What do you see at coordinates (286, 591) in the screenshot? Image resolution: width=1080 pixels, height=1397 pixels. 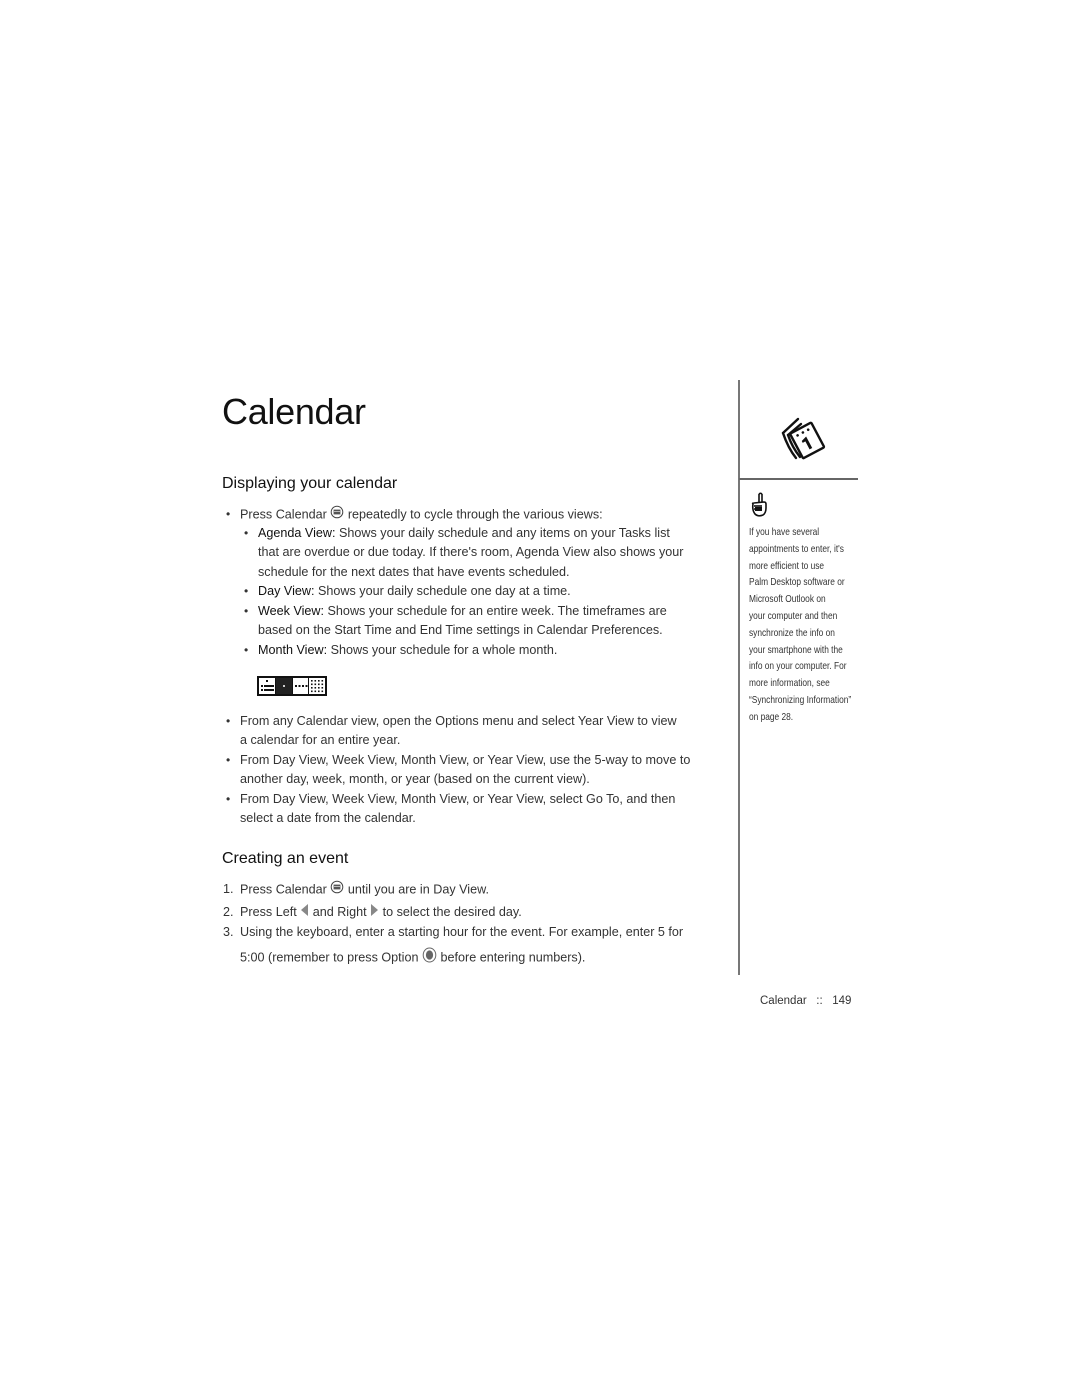 I see `view-term: Day View:` at bounding box center [286, 591].